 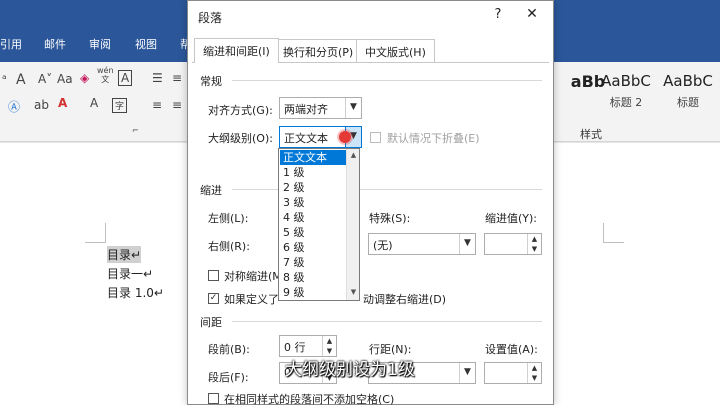 What do you see at coordinates (105, 75) in the screenshot?
I see `phonetic-guide-icon: wén 文` at bounding box center [105, 75].